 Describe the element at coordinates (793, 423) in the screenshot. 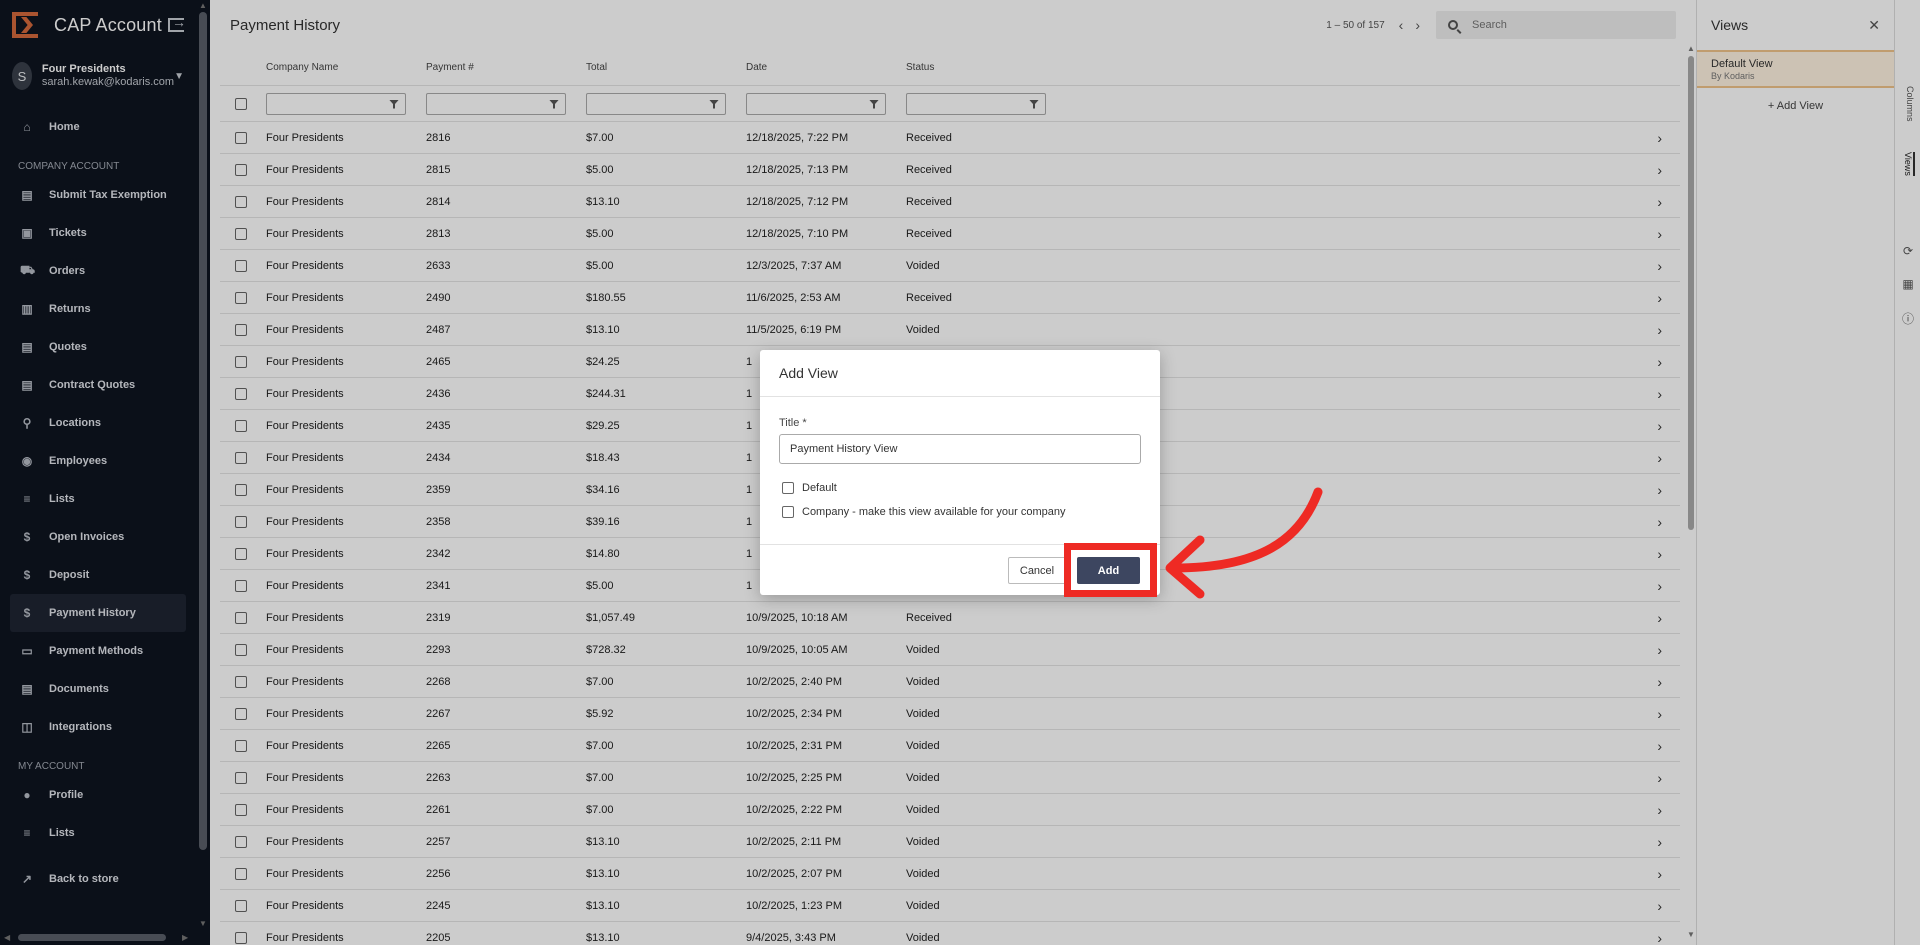

I see `title-field-label: Title *` at that location.